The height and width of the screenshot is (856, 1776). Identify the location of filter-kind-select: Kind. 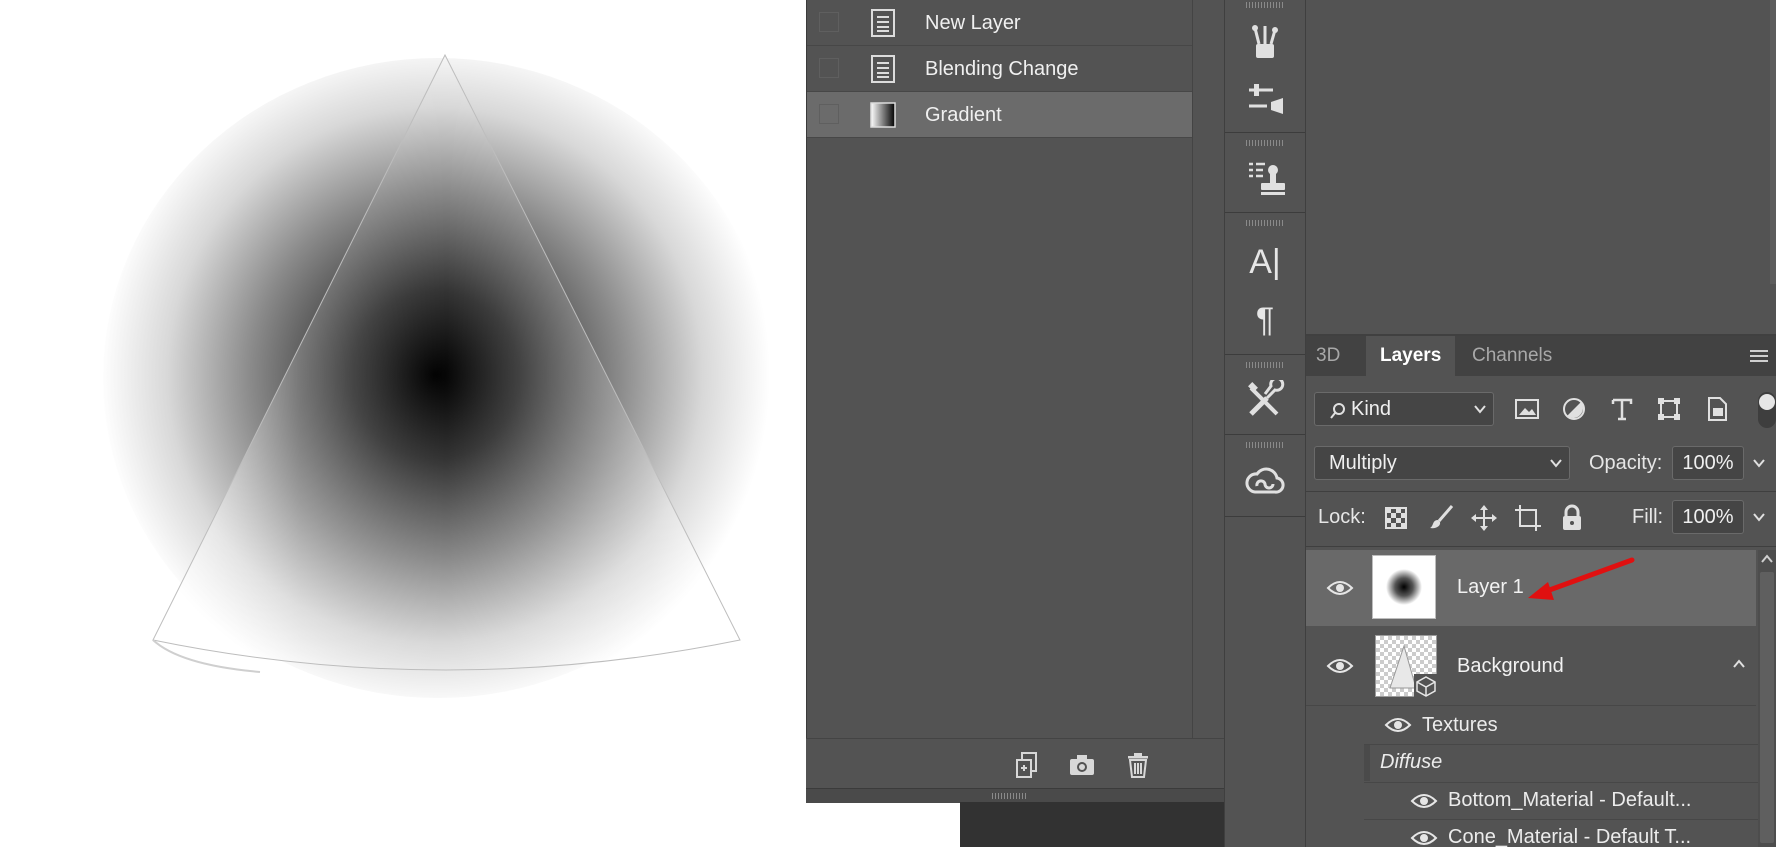
(1404, 409).